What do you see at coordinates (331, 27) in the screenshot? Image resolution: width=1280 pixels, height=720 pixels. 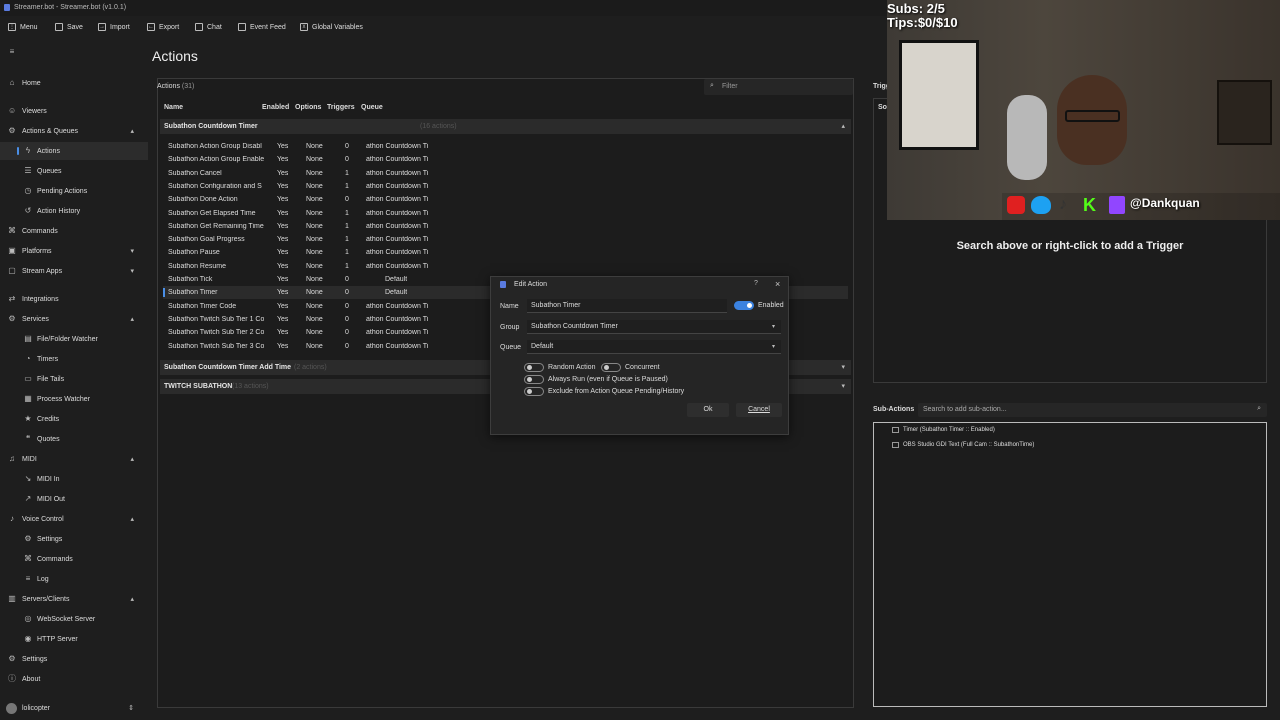 I see `global-variables-button: x Global Variables` at bounding box center [331, 27].